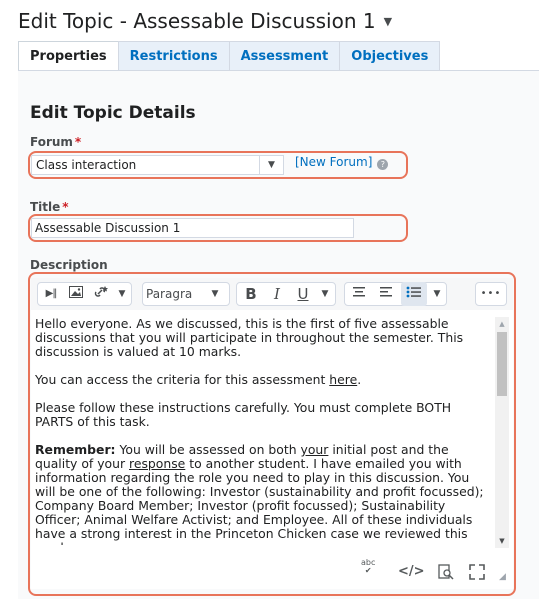  I want to click on title-input: Assessable Discussion 1, so click(192, 228).